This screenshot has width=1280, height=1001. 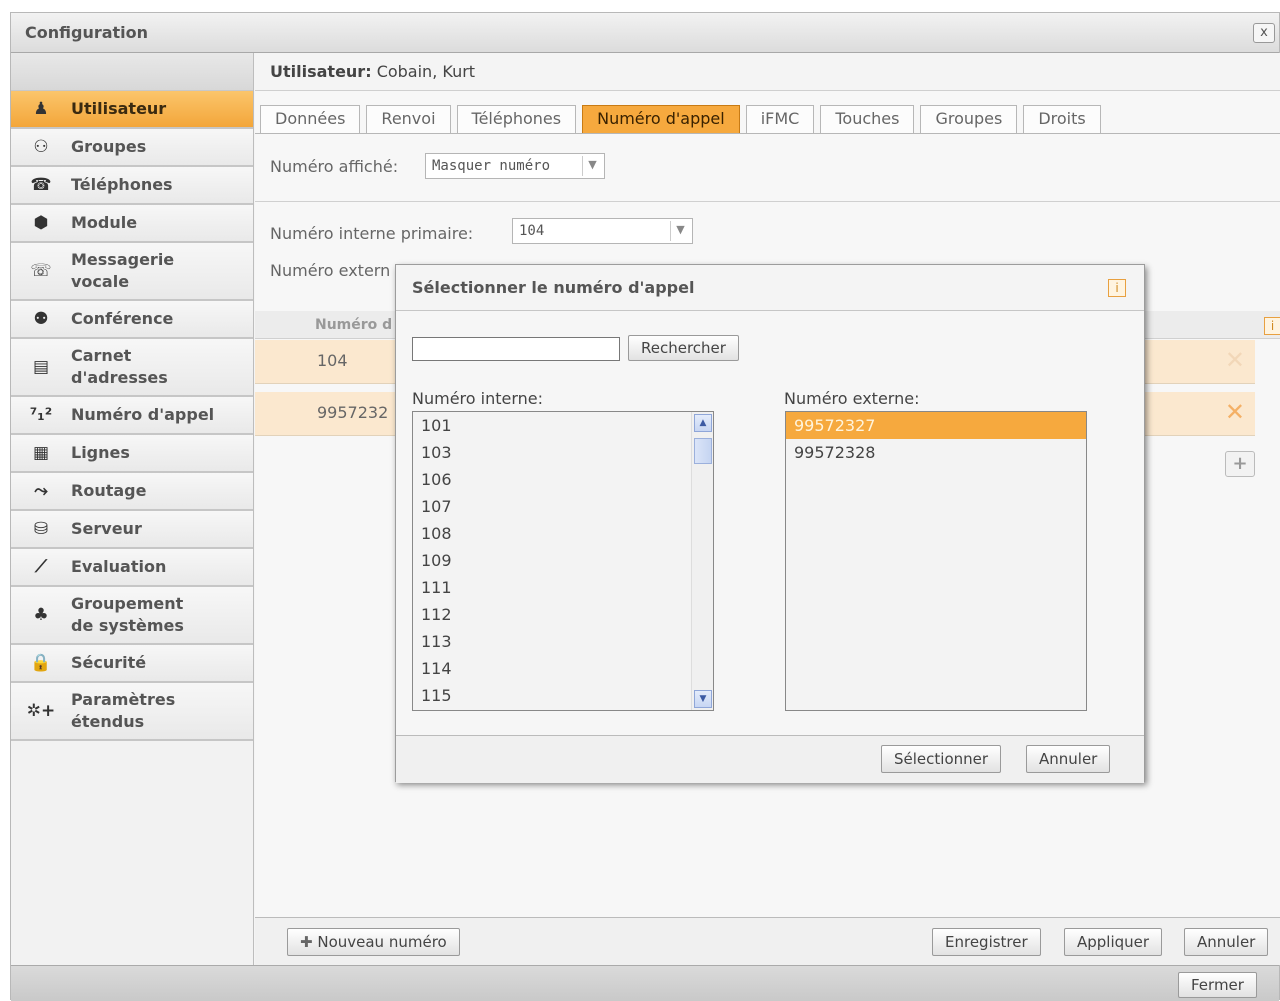 What do you see at coordinates (1240, 464) in the screenshot?
I see `add-icon: +` at bounding box center [1240, 464].